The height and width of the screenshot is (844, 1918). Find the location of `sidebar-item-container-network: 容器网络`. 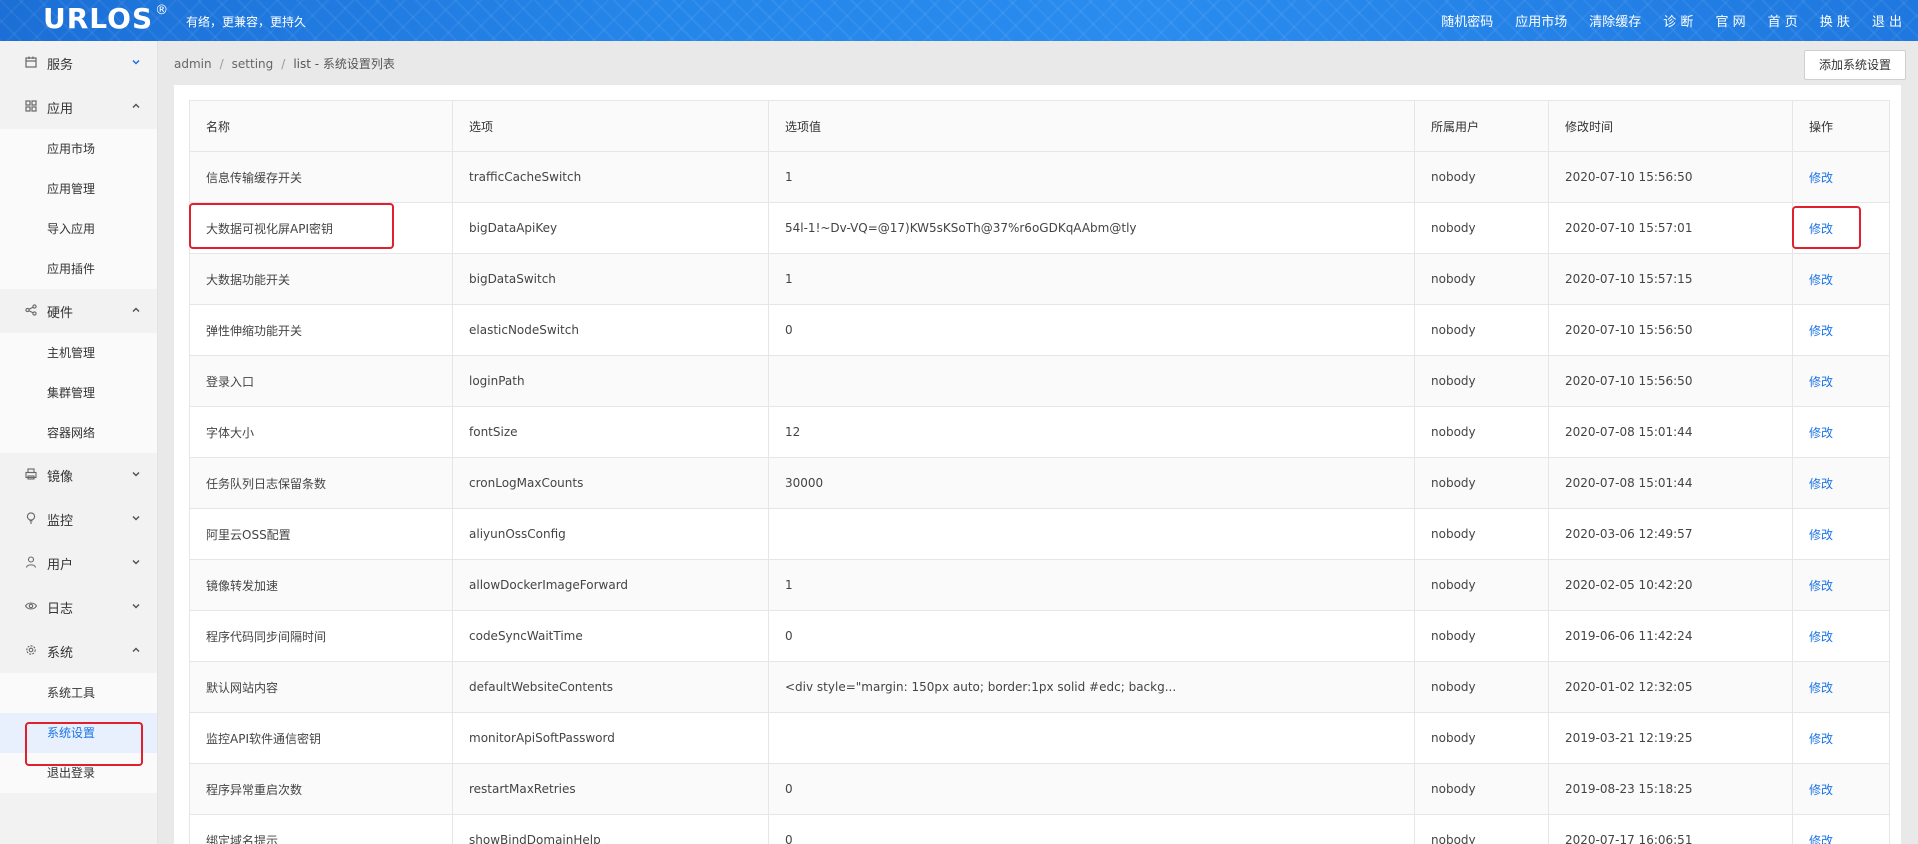

sidebar-item-container-network: 容器网络 is located at coordinates (78, 433).